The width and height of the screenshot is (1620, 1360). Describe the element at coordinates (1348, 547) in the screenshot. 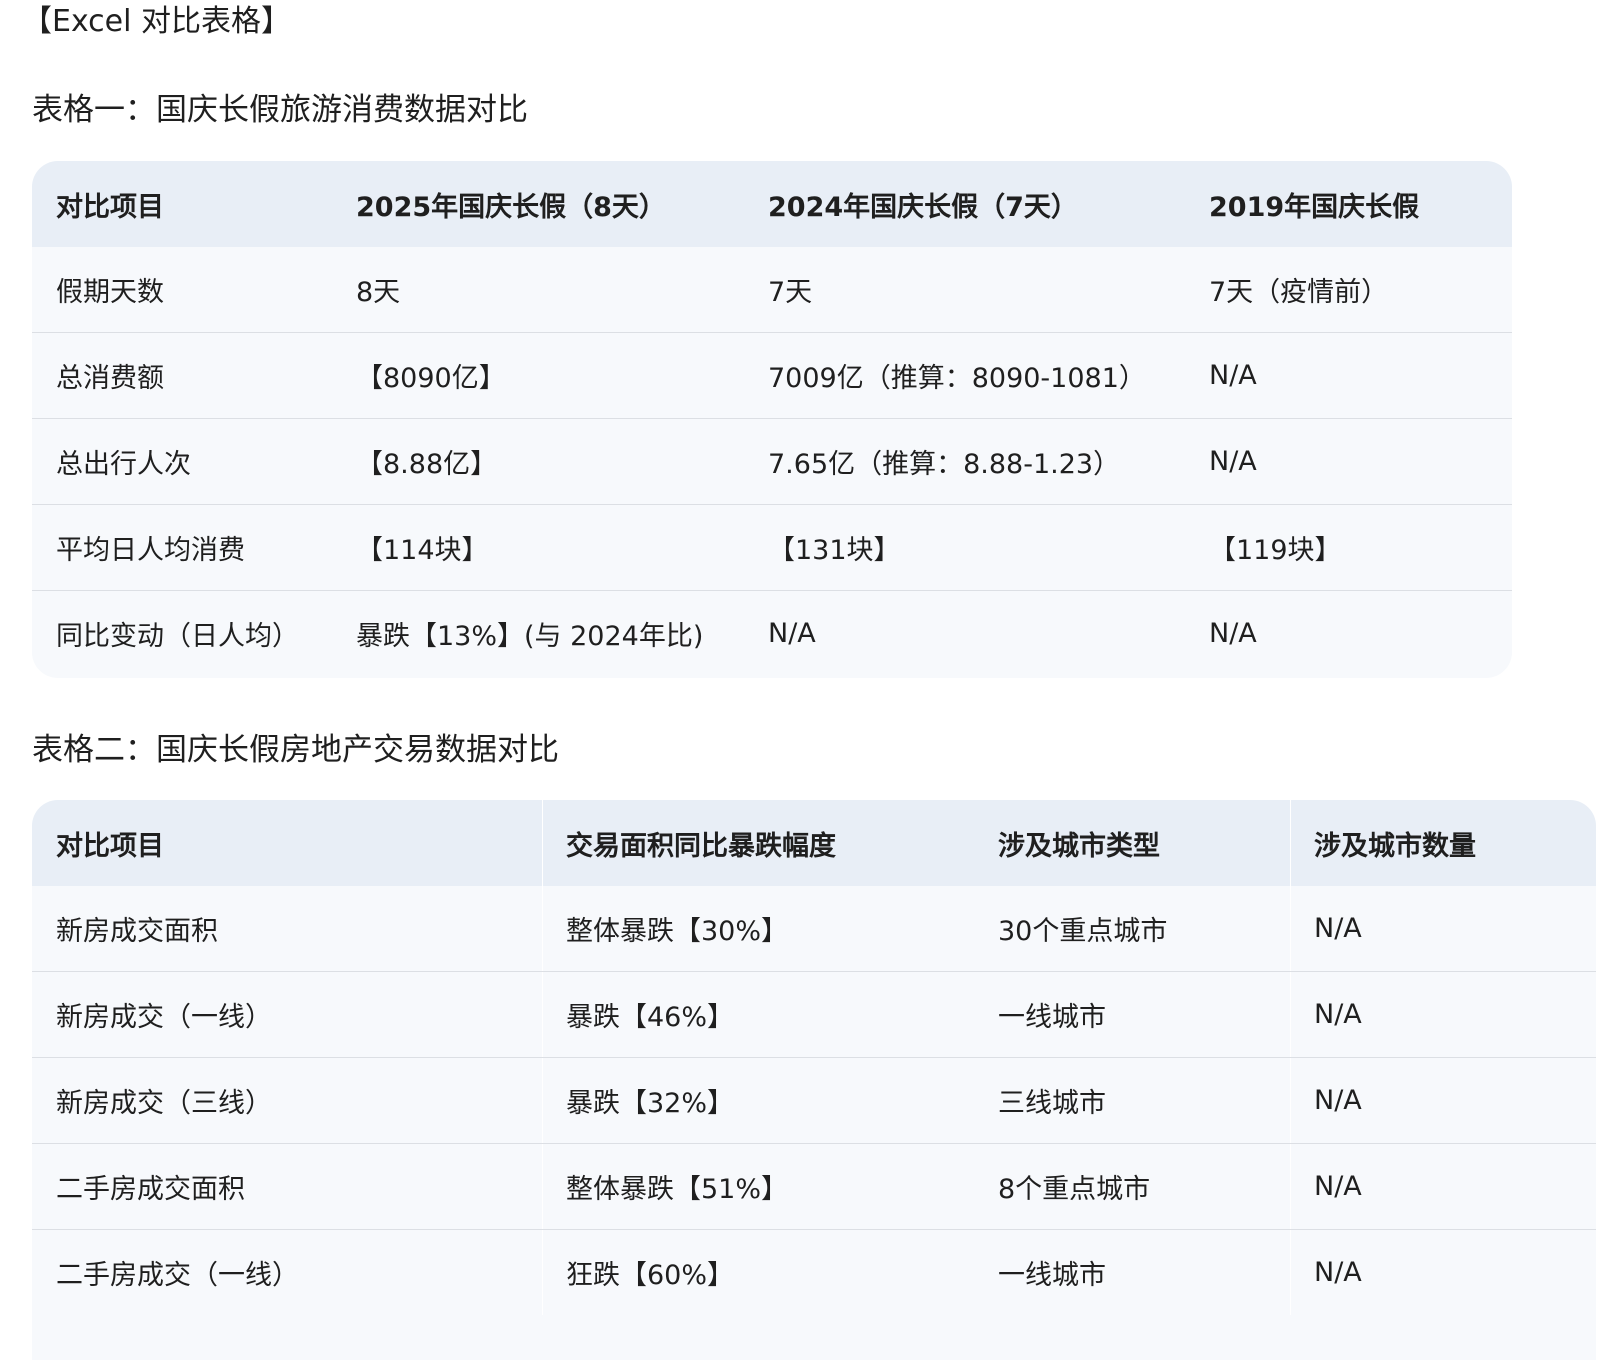

I see `table-cell: 【119块】` at that location.